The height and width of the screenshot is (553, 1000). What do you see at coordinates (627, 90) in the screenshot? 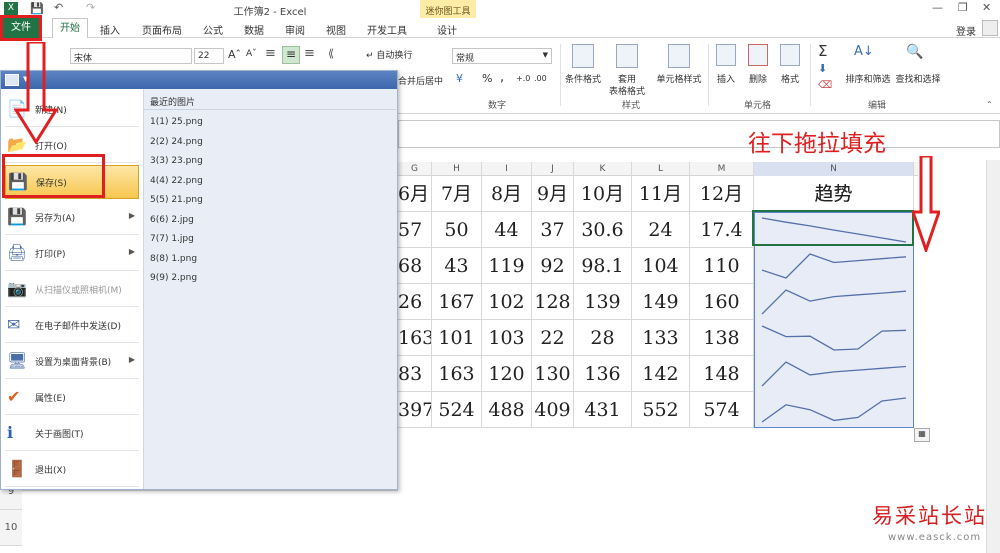
I see `format-as-table-label-2: 表格格式` at bounding box center [627, 90].